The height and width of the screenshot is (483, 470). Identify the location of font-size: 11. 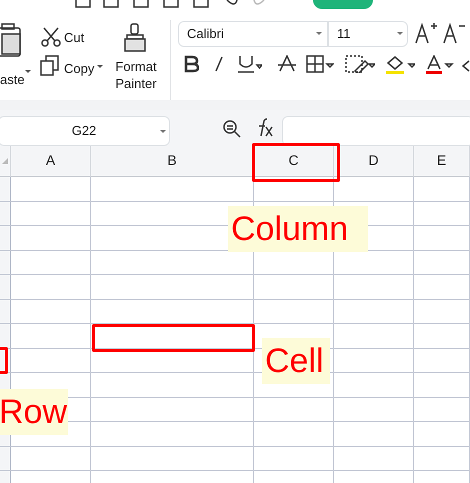
(343, 34).